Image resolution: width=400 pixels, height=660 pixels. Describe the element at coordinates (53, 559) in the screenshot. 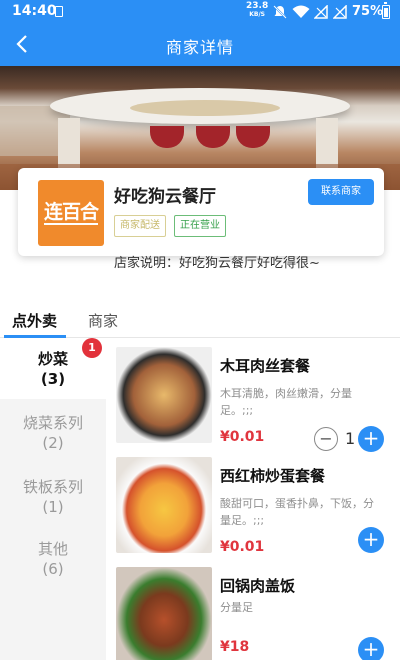

I see `category-item-other: 其他 (6)` at that location.